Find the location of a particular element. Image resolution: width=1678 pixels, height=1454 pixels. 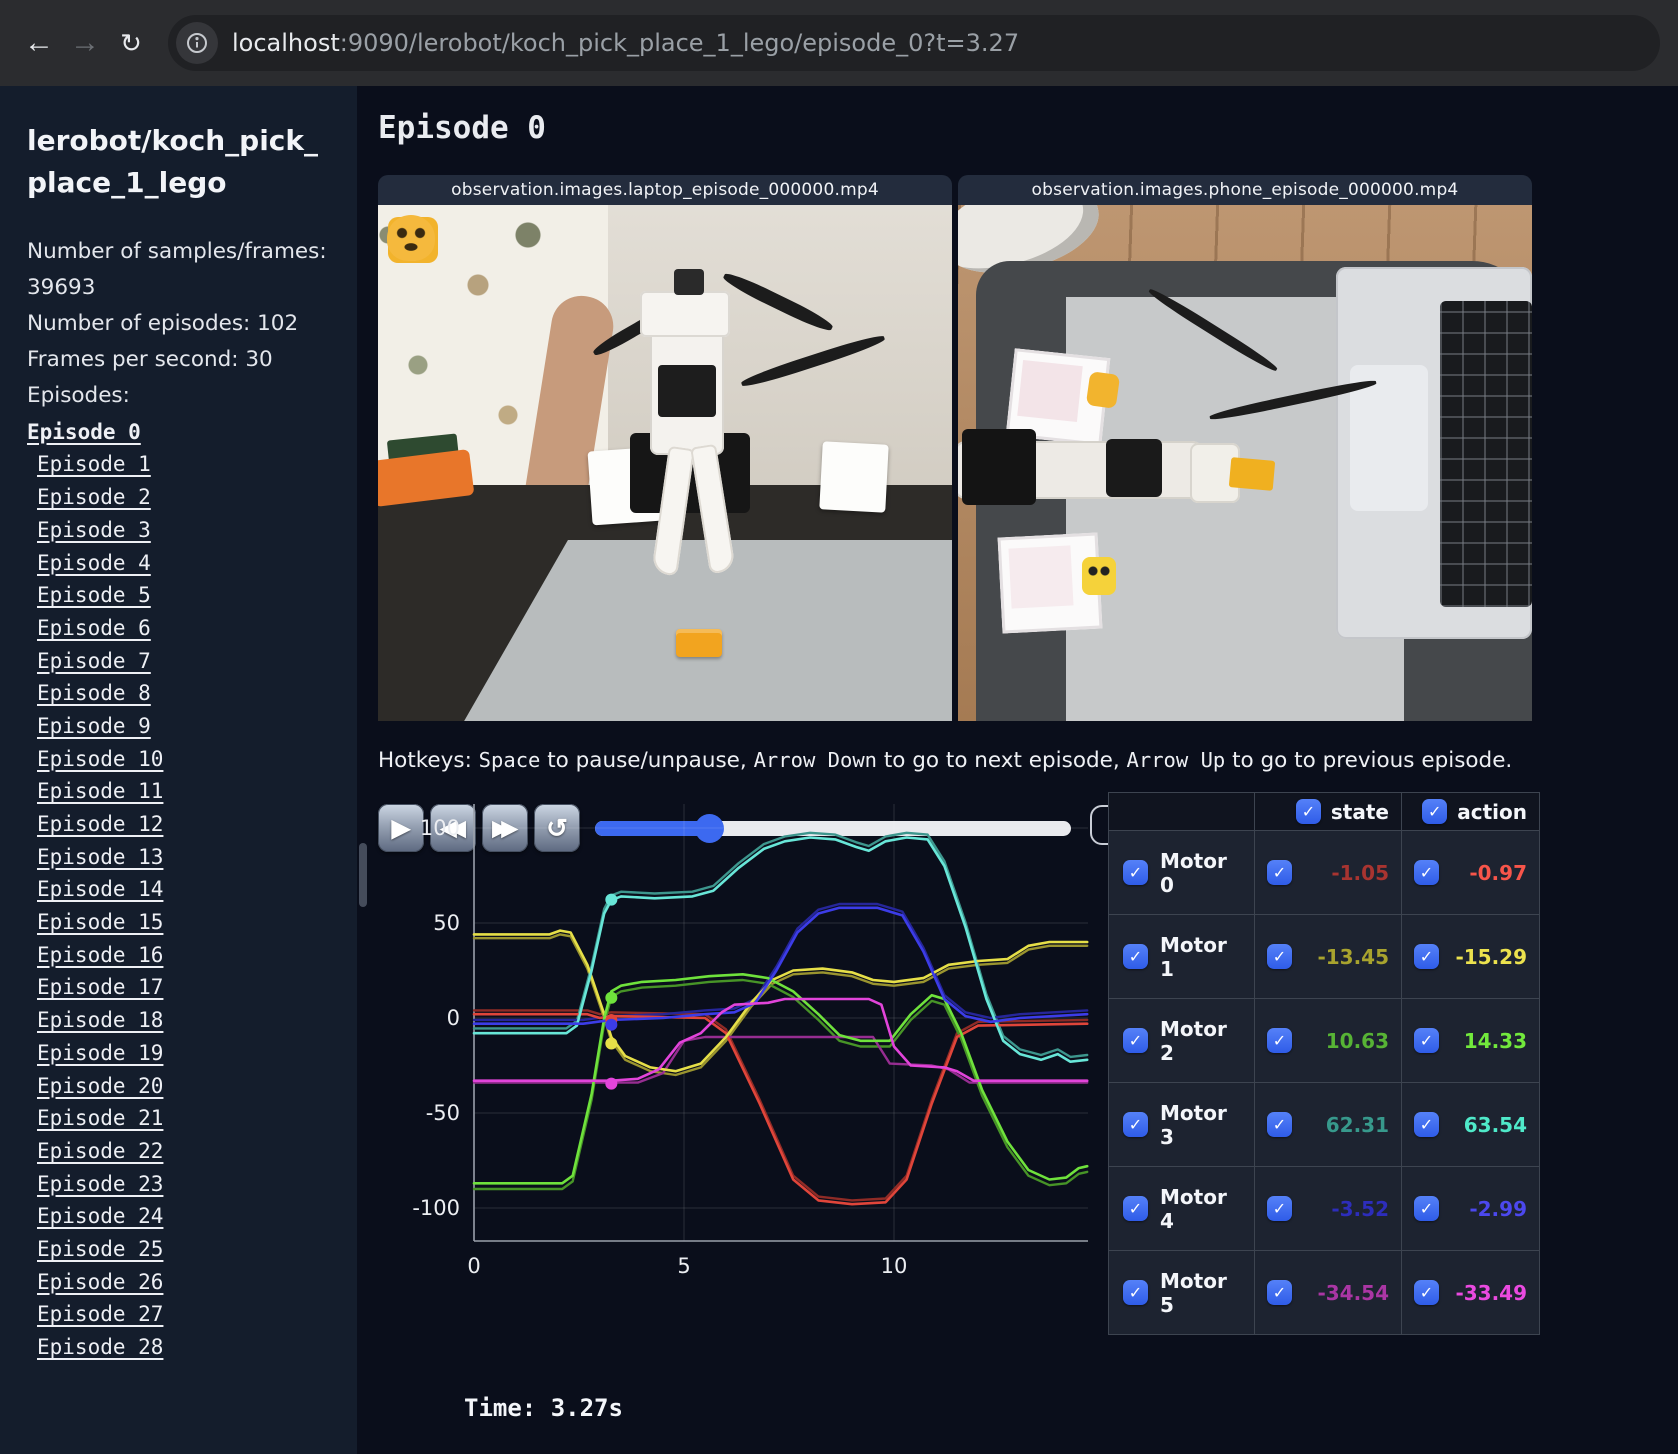

robot-motor is located at coordinates (687, 391).